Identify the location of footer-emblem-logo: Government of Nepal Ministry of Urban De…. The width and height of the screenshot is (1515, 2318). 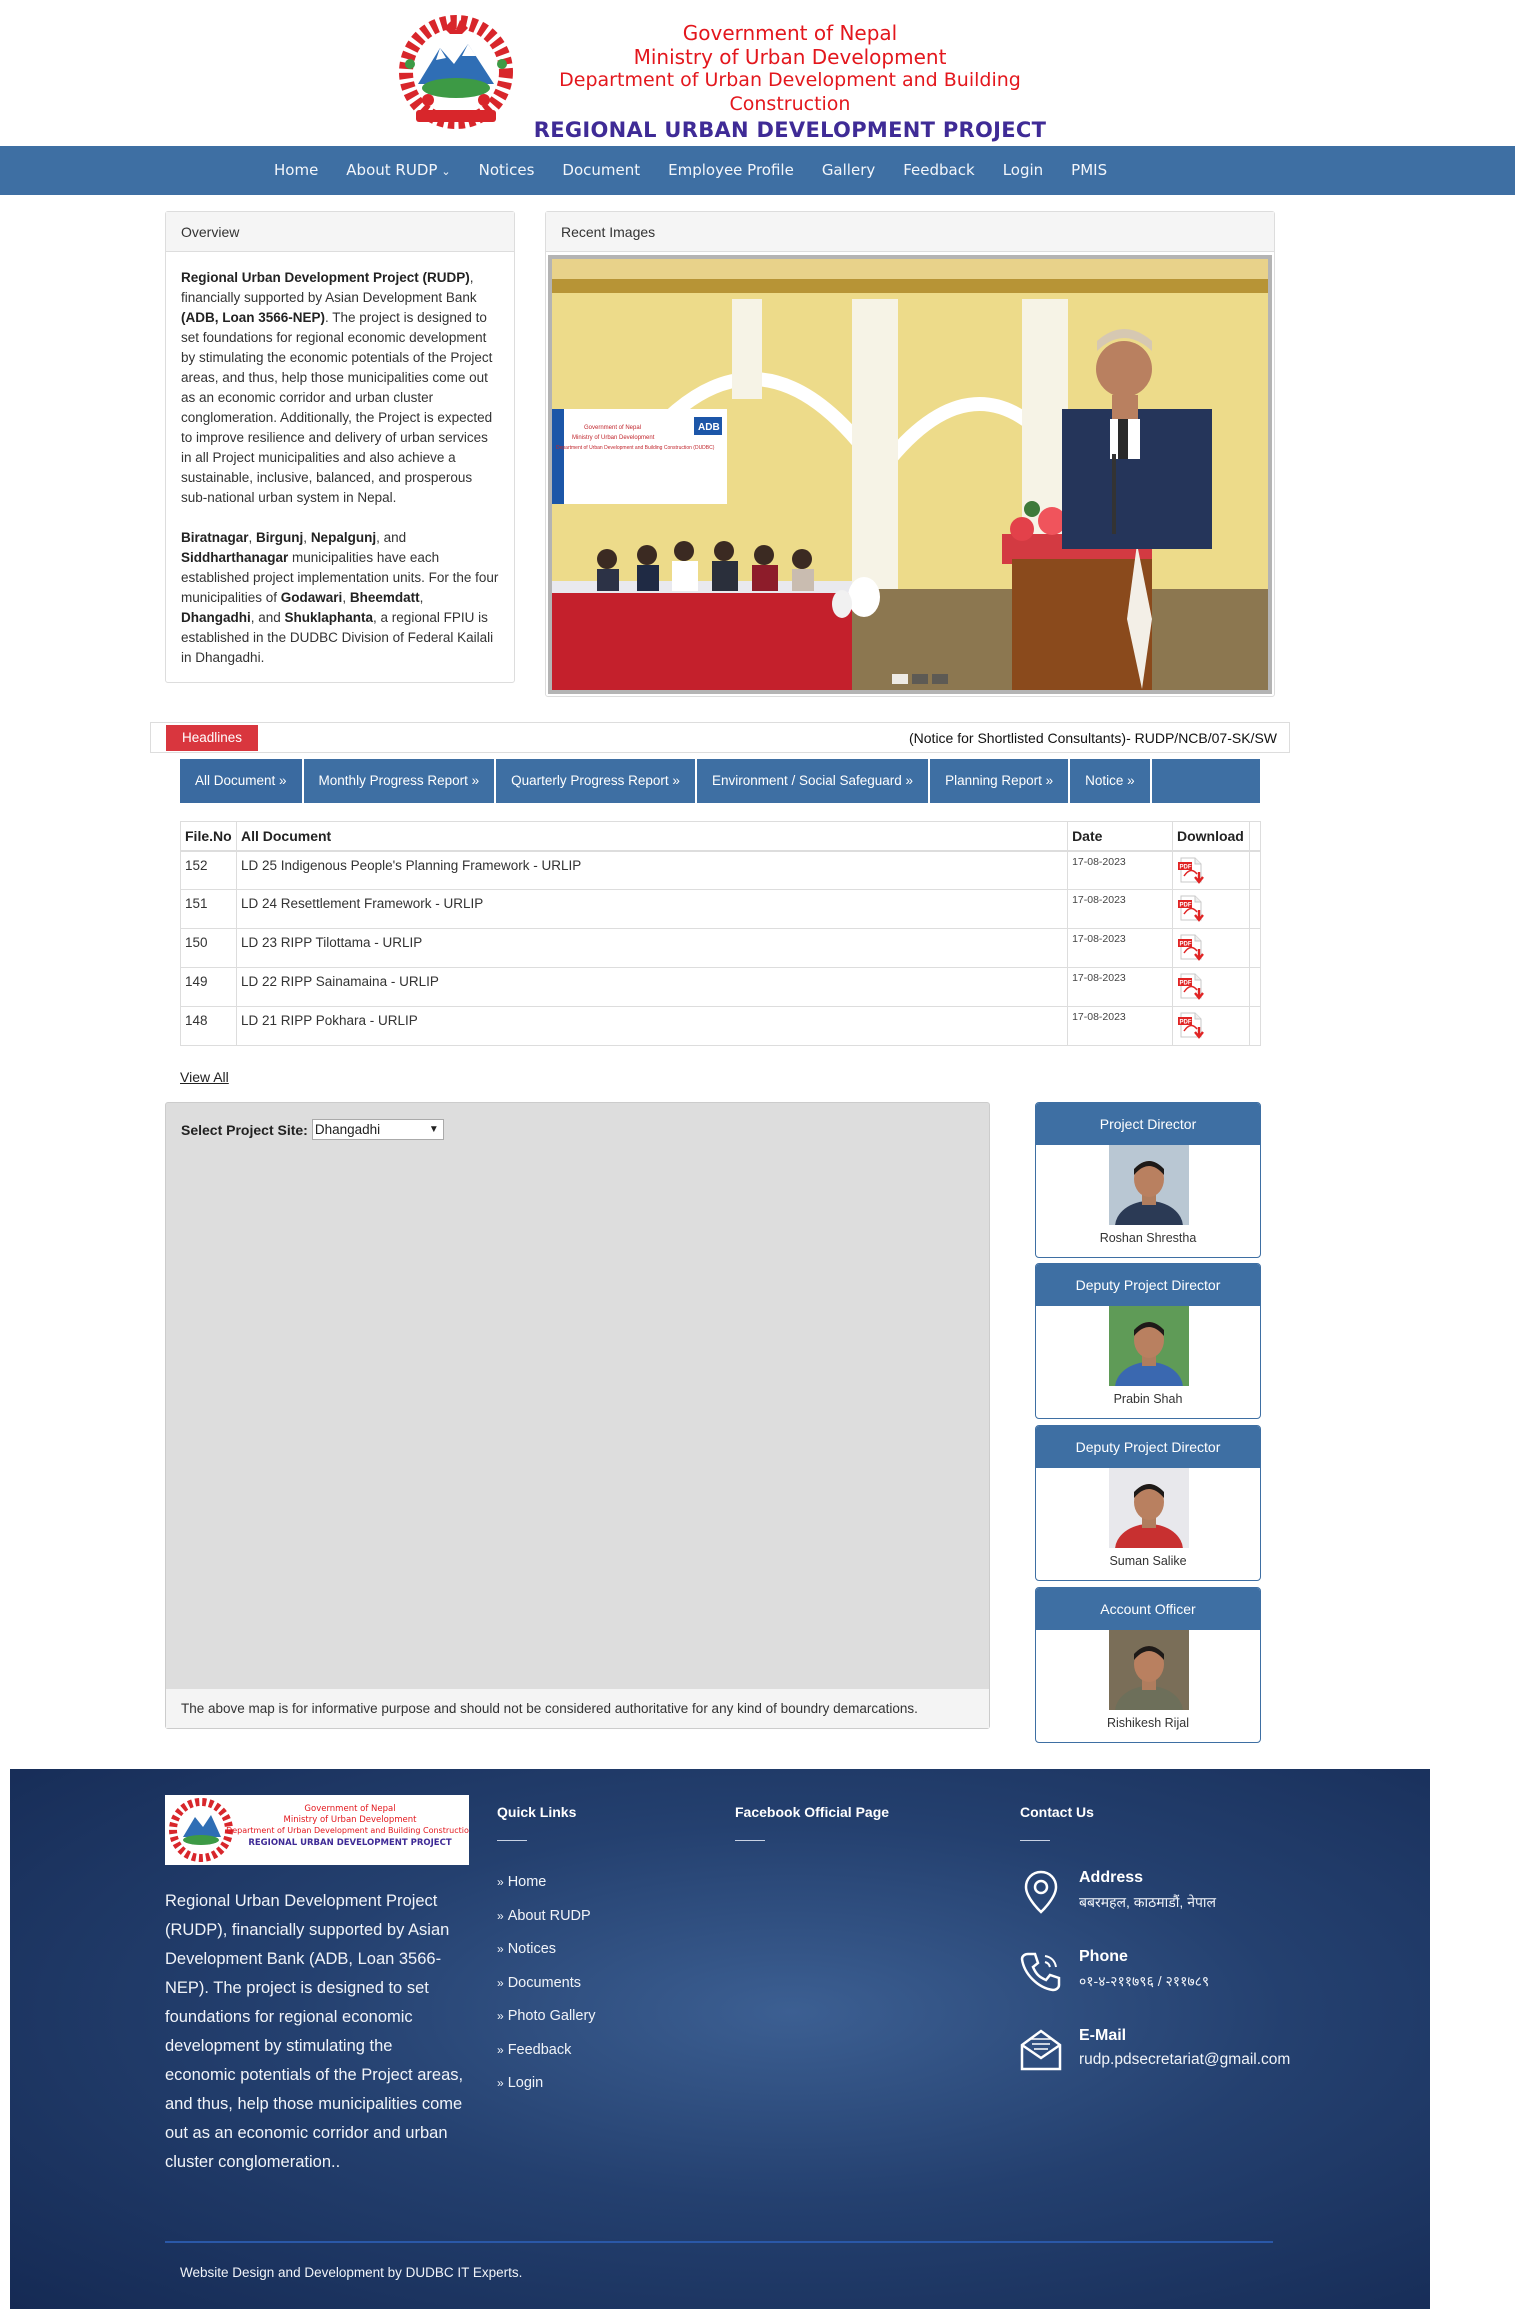
(321, 1830).